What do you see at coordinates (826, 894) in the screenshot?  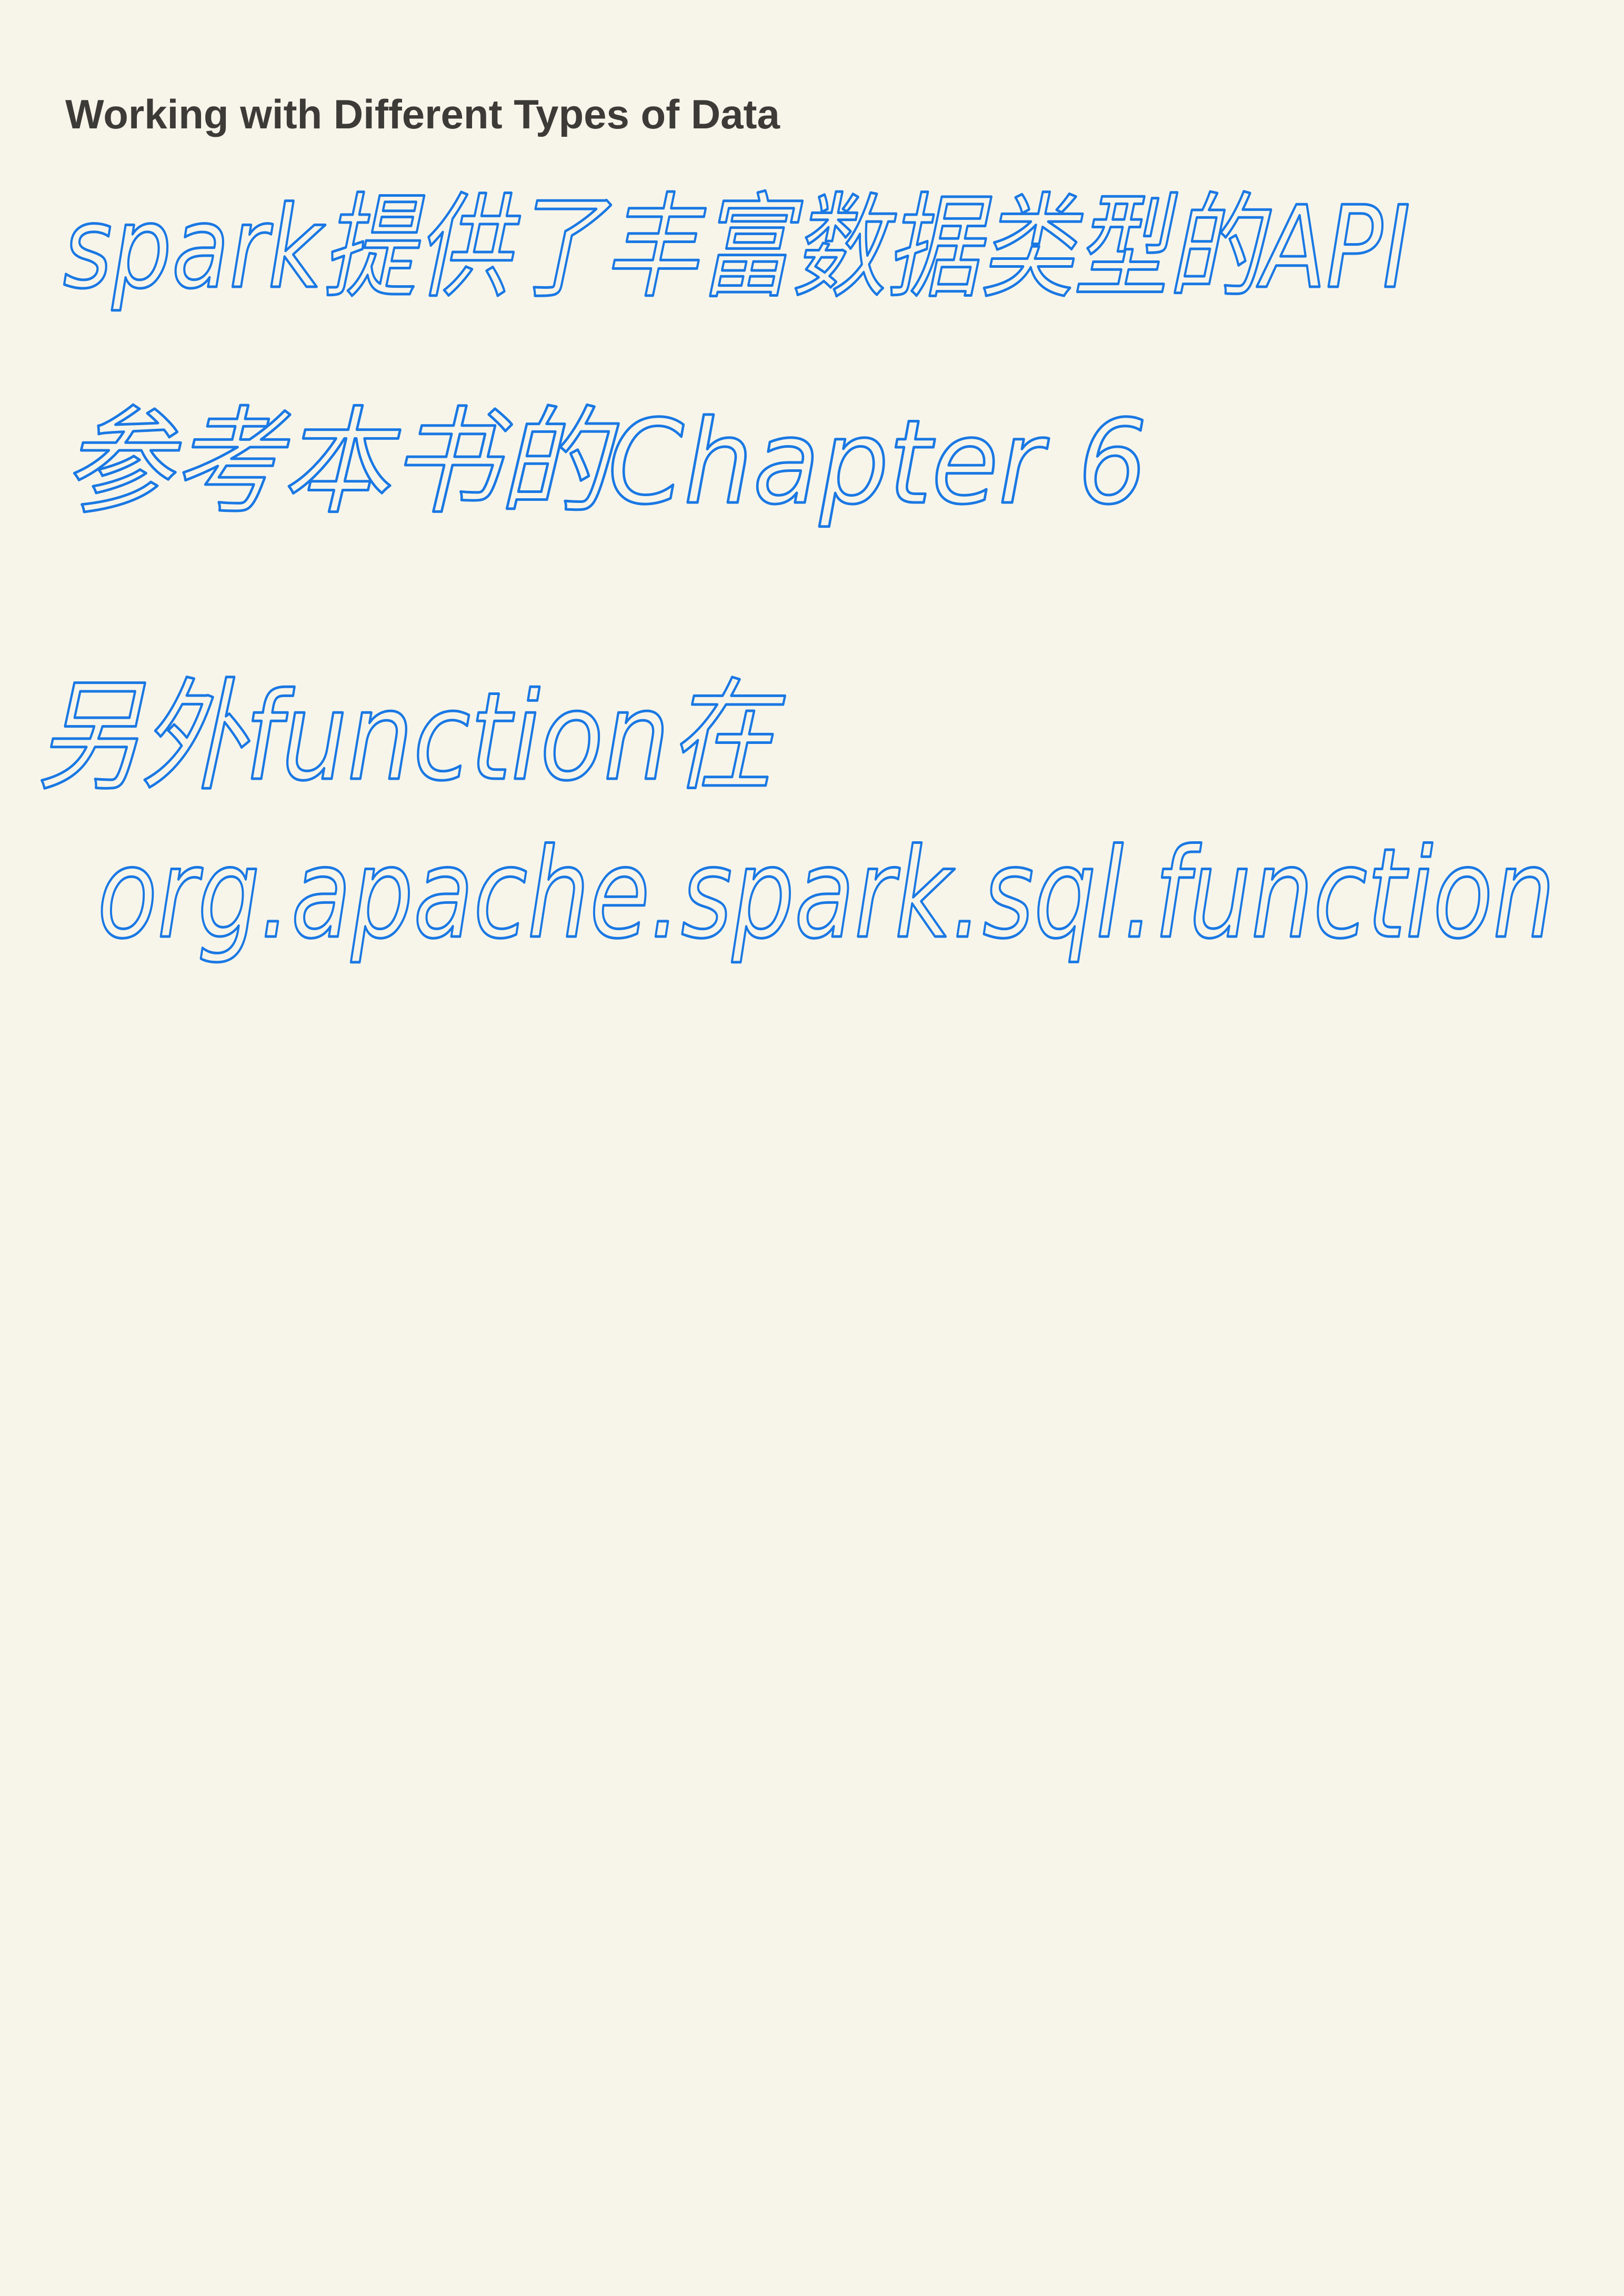 I see `handwritten-line-4: org.apache.spark.sql.function` at bounding box center [826, 894].